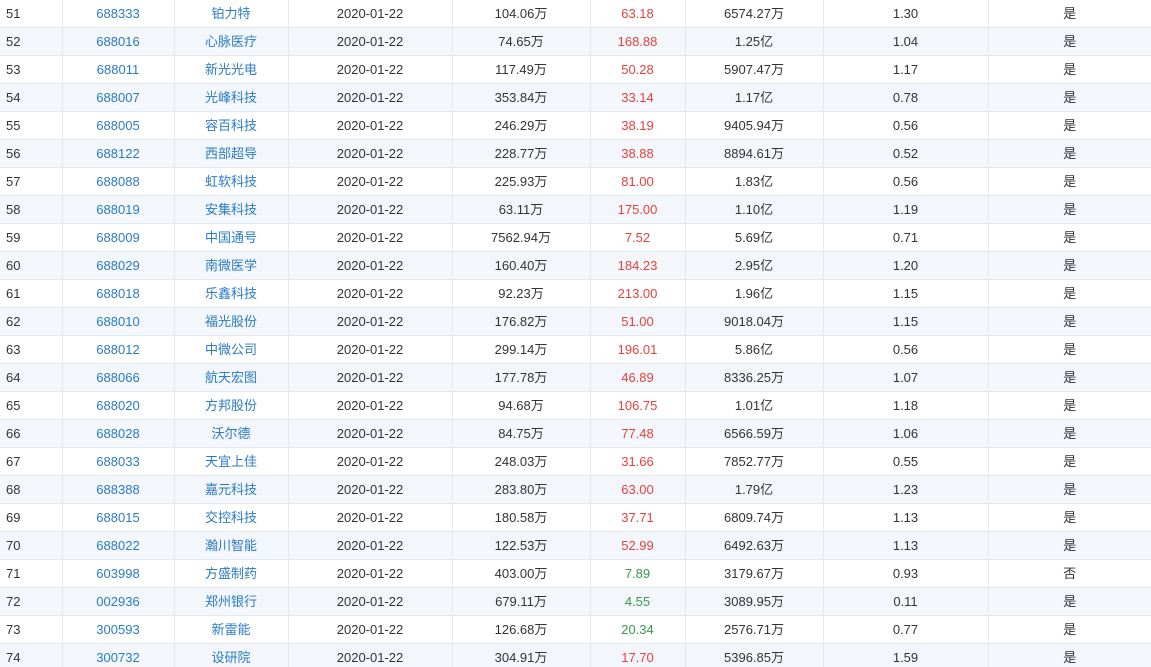  Describe the element at coordinates (230, 13) in the screenshot. I see `stock-name-link: 铂力特` at that location.